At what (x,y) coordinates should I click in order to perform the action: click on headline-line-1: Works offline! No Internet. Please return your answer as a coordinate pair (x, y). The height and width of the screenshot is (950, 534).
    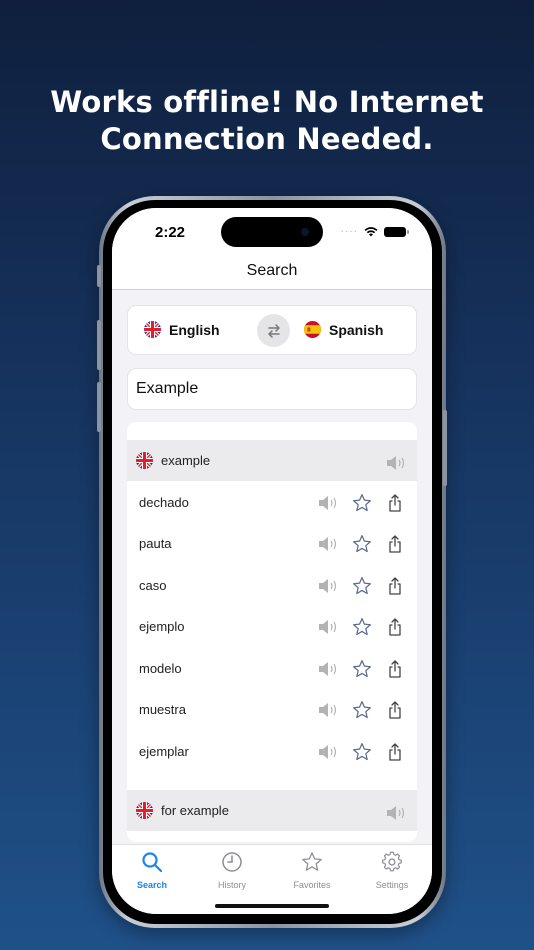
    Looking at the image, I should click on (267, 102).